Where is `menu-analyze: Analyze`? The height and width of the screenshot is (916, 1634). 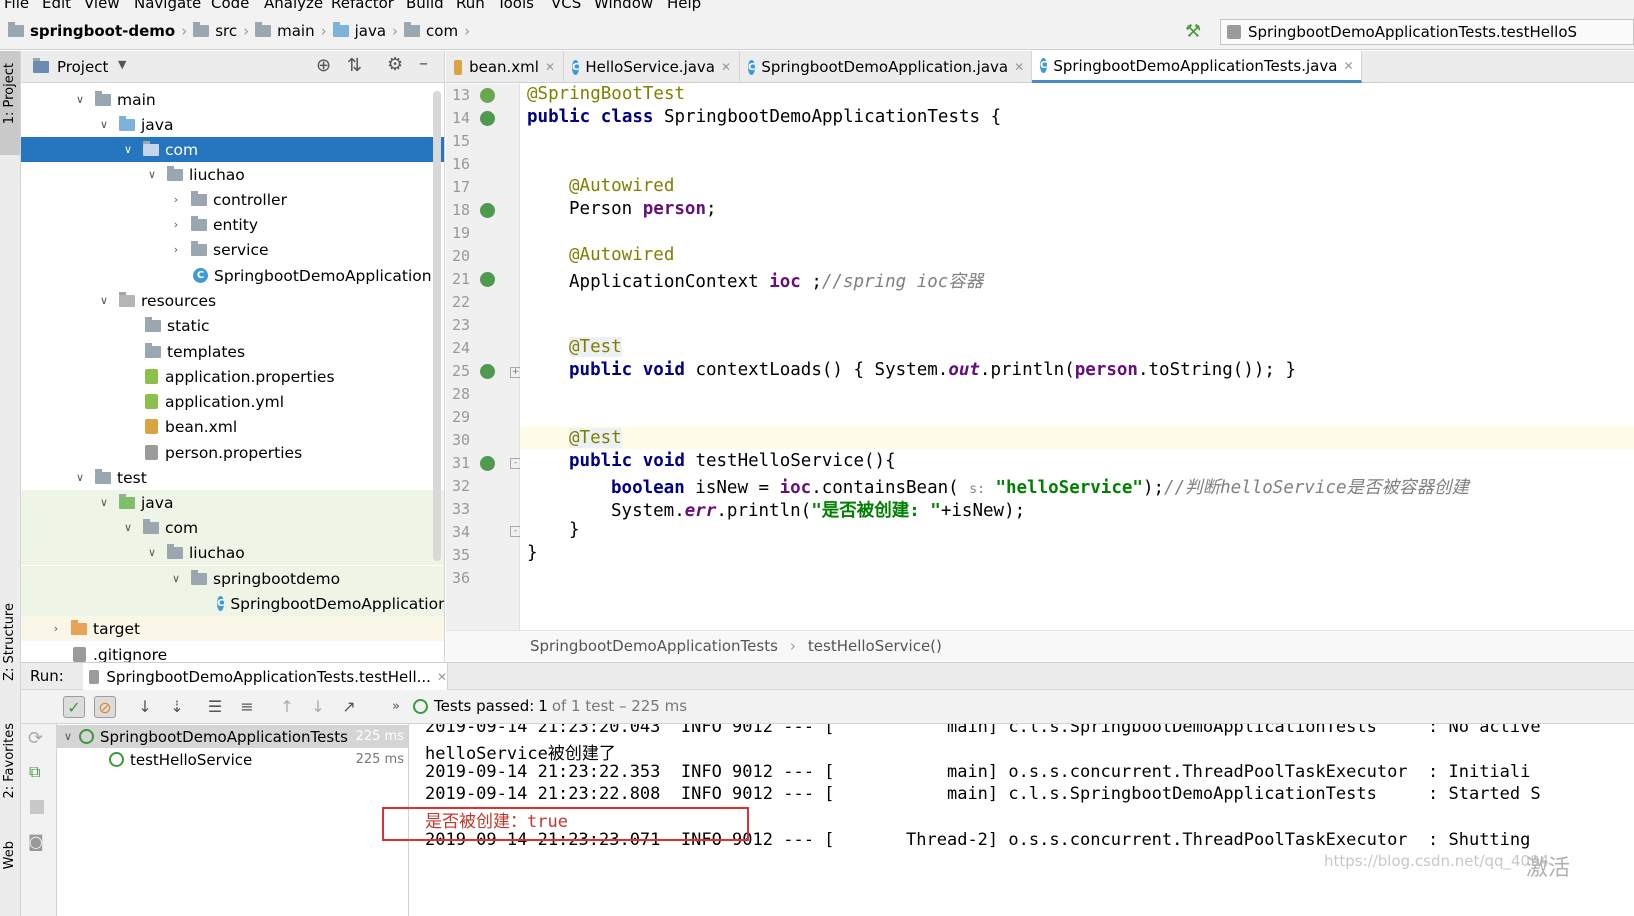
menu-analyze: Analyze is located at coordinates (293, 6).